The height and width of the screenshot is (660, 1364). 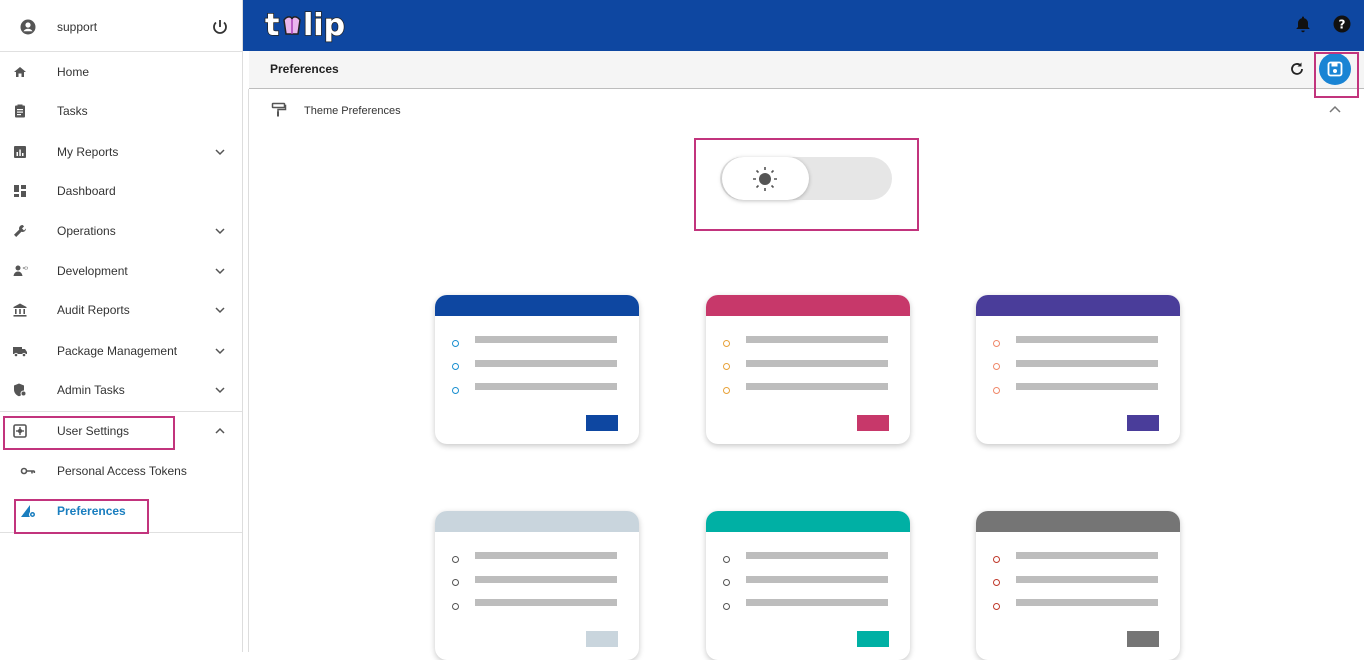 What do you see at coordinates (220, 27) in the screenshot?
I see `power-icon` at bounding box center [220, 27].